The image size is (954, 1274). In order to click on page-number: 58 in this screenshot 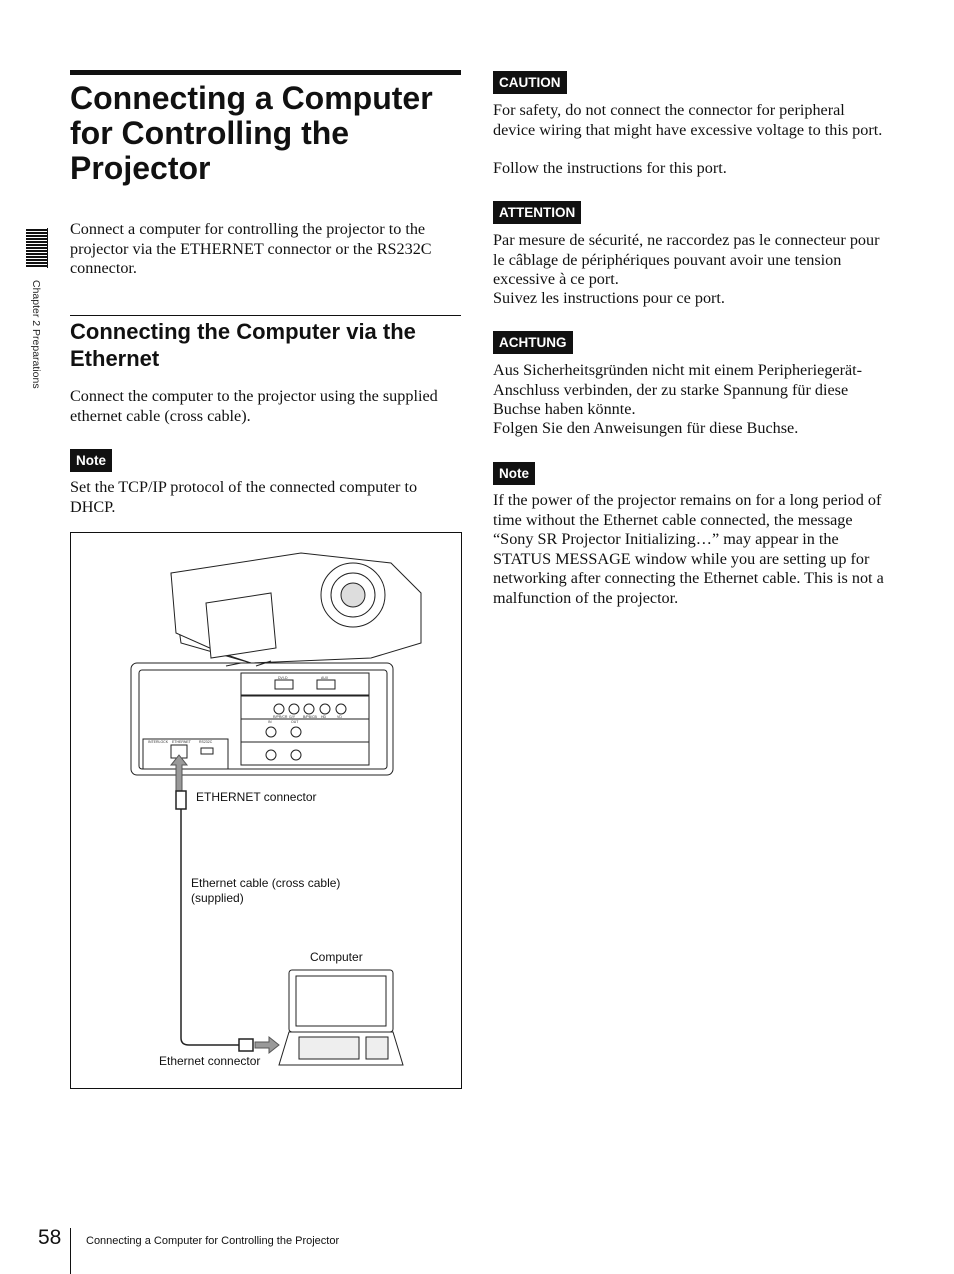, I will do `click(50, 1237)`.